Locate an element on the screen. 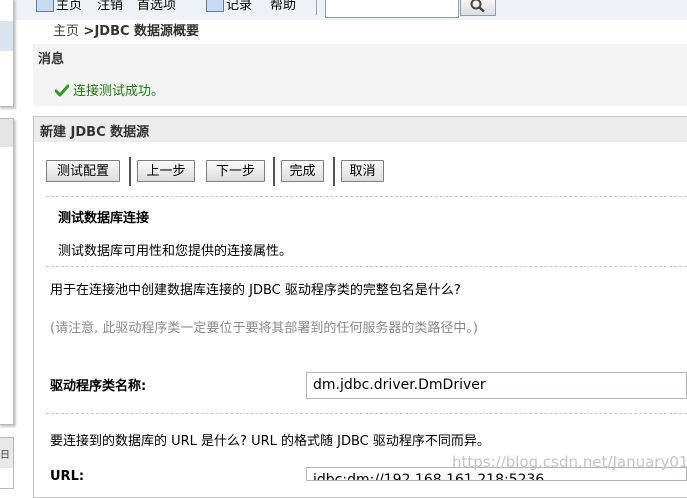 The image size is (687, 498). nav-home-link: 主页 is located at coordinates (69, 6).